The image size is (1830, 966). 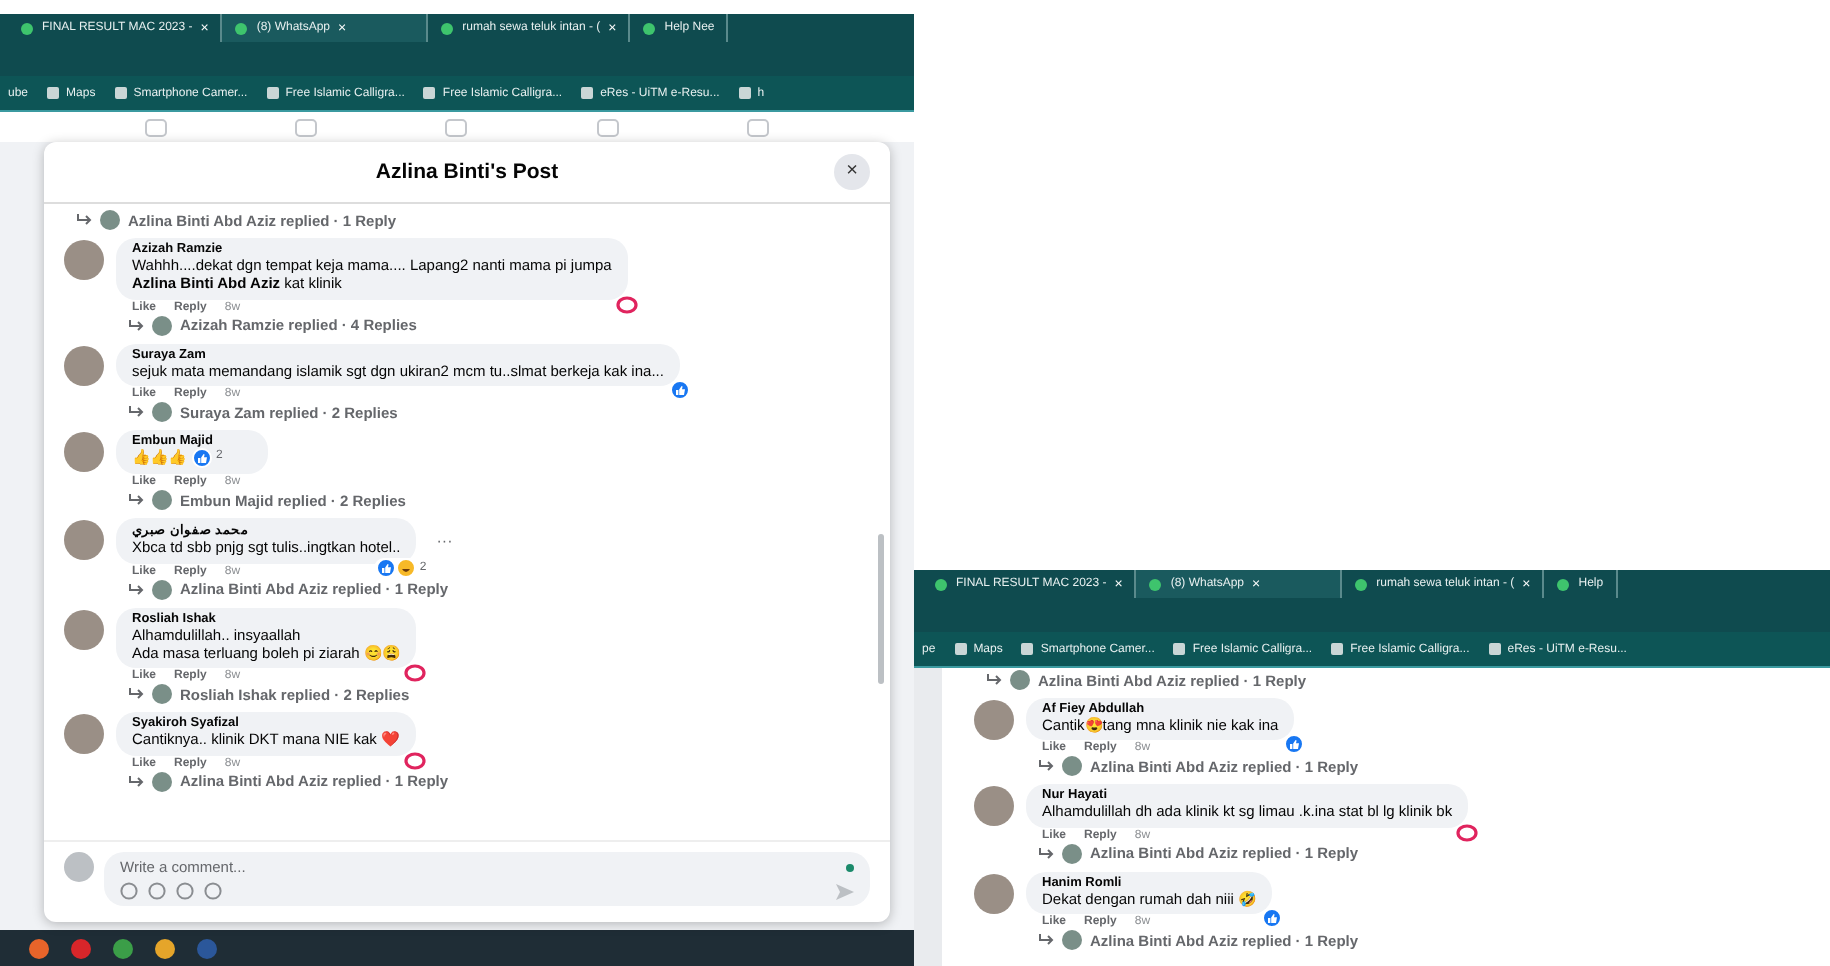 I want to click on close-button: ×, so click(x=852, y=172).